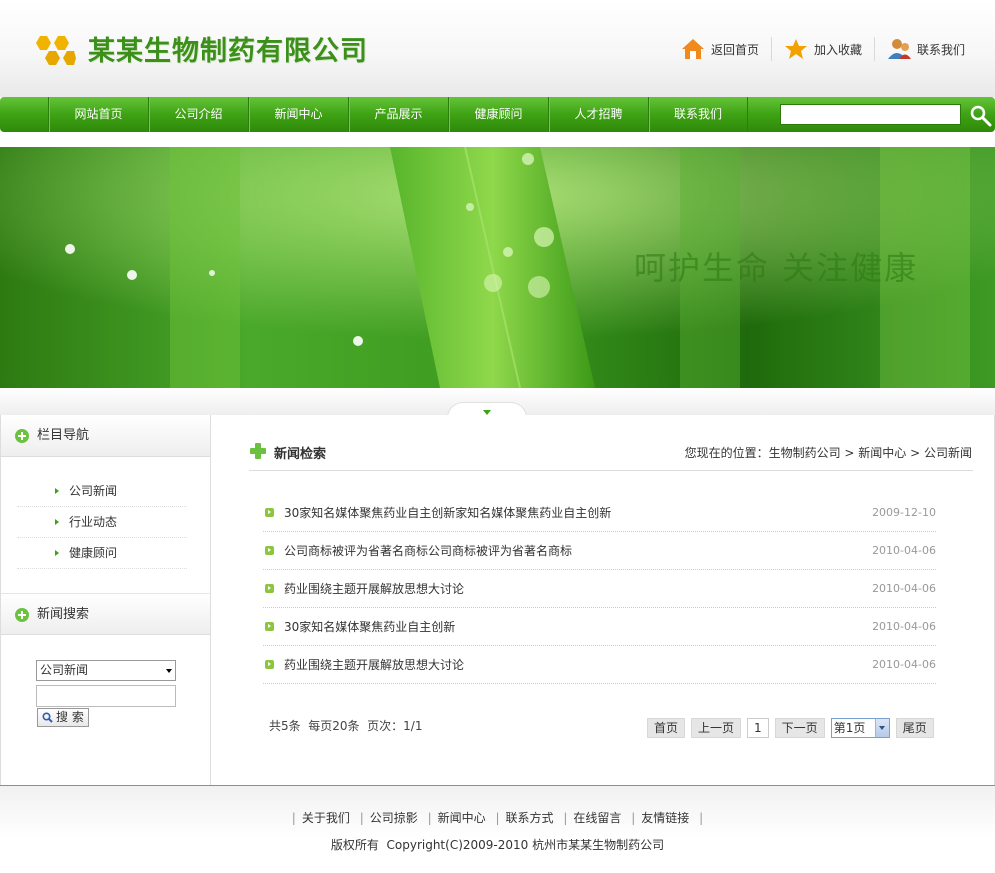 The height and width of the screenshot is (873, 995). What do you see at coordinates (611, 470) in the screenshot?
I see `divider` at bounding box center [611, 470].